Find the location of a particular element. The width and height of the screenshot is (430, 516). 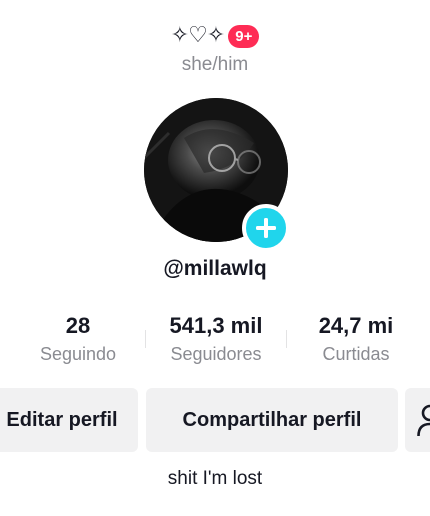

stat-following: 28 Seguindo is located at coordinates (78, 338).